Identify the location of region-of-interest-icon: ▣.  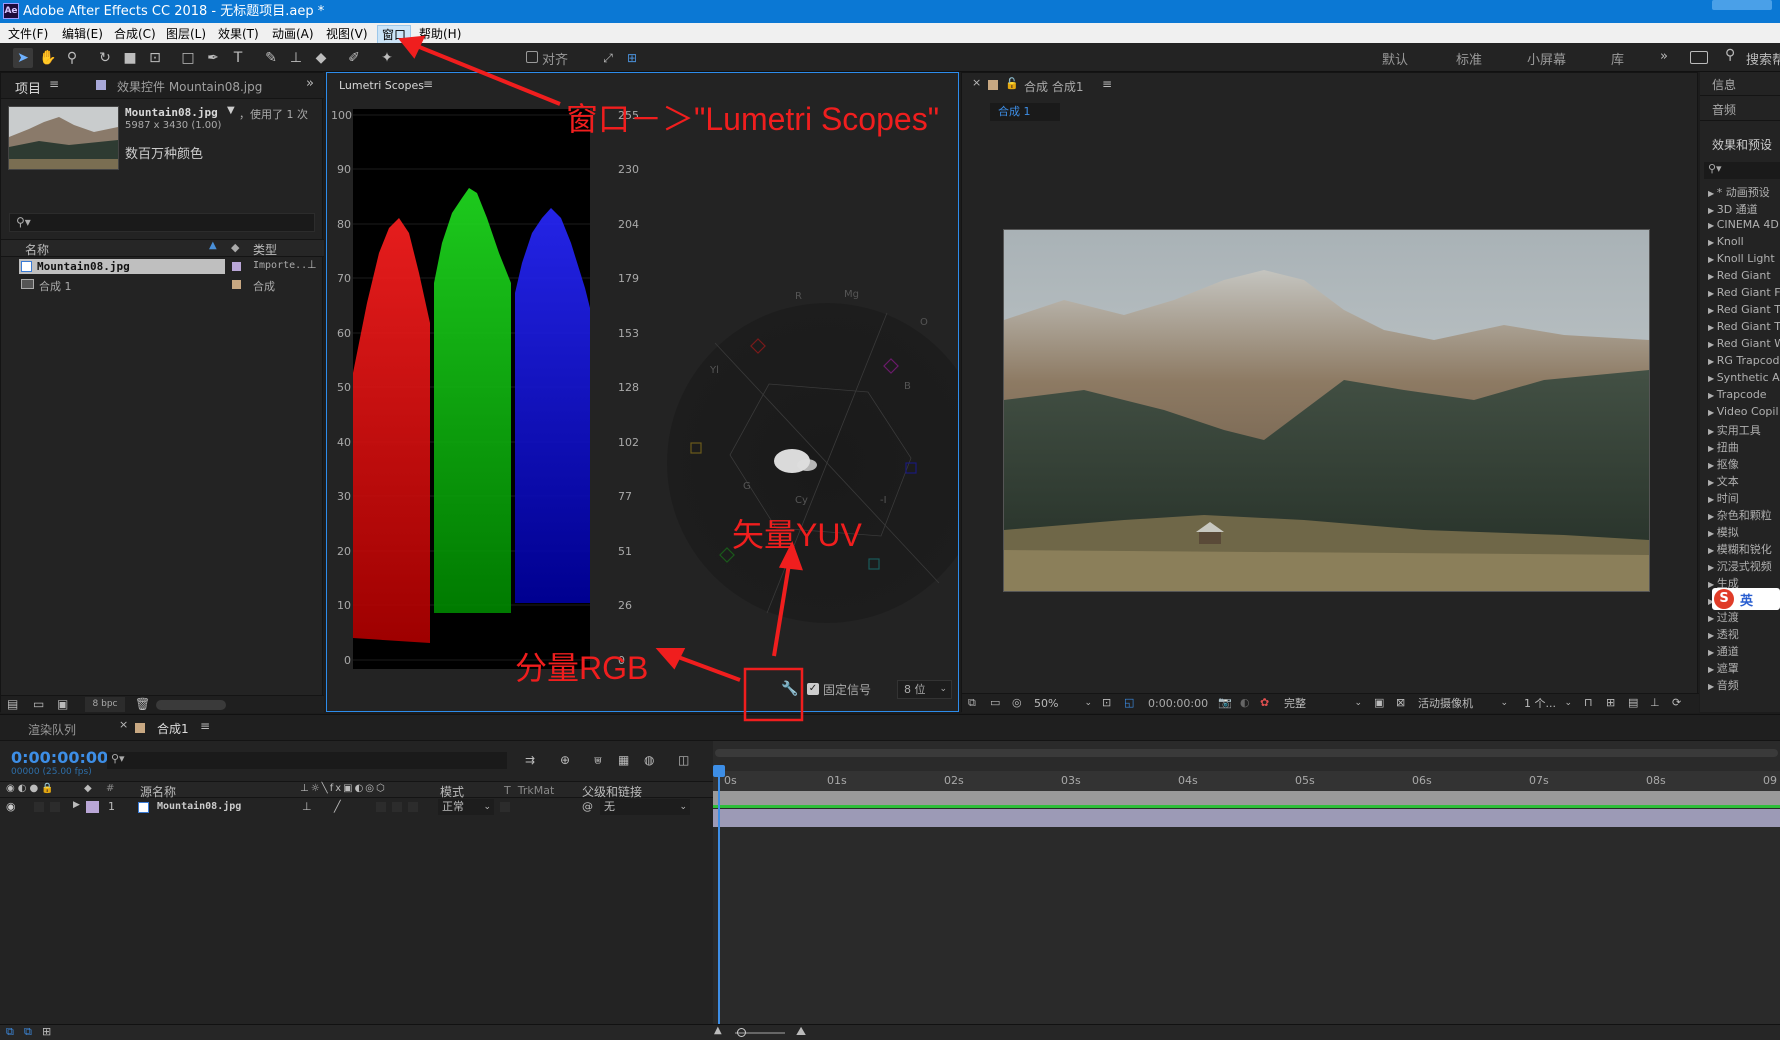
(1379, 702).